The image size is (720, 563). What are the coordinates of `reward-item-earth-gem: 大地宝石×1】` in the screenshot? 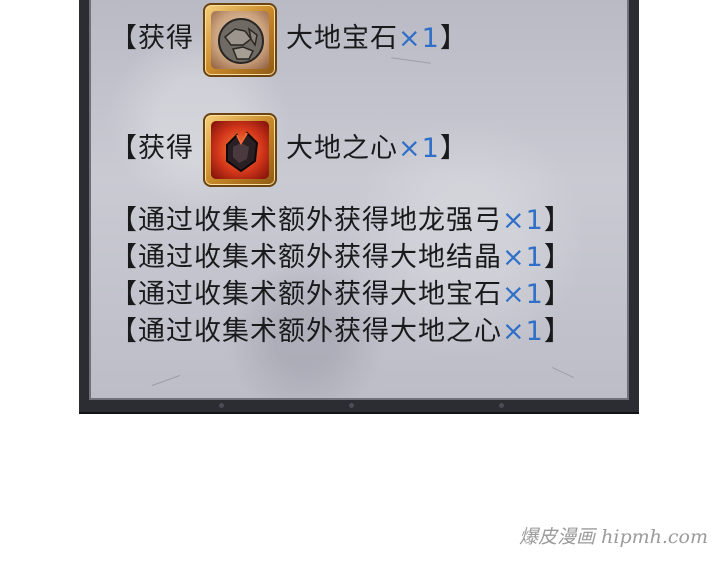 It's located at (377, 39).